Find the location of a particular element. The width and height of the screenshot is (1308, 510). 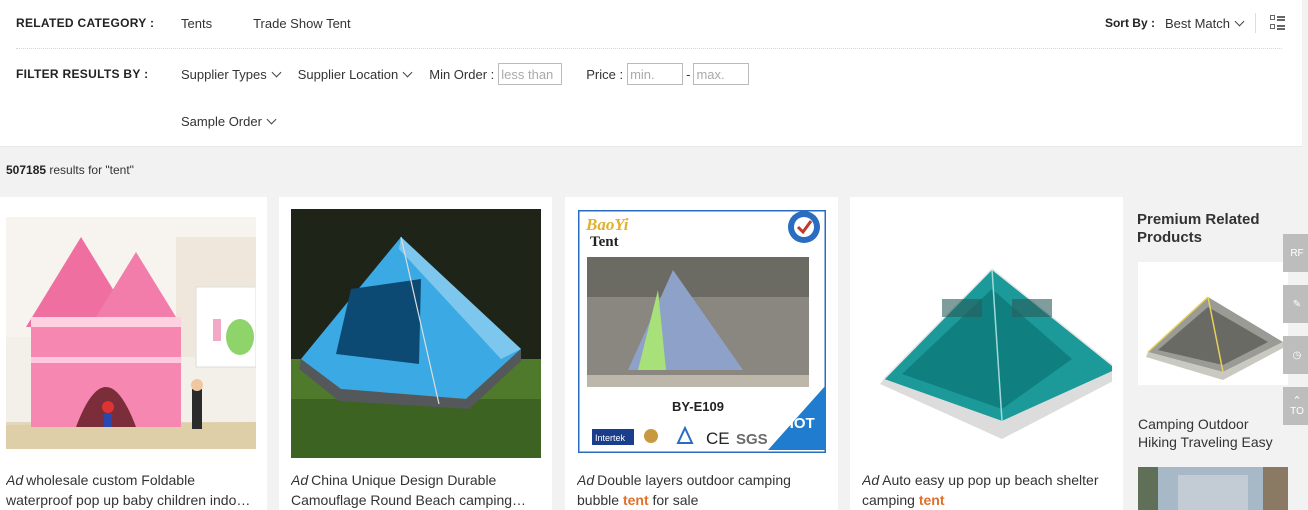

product-image-blue-dome-tent is located at coordinates (416, 333).